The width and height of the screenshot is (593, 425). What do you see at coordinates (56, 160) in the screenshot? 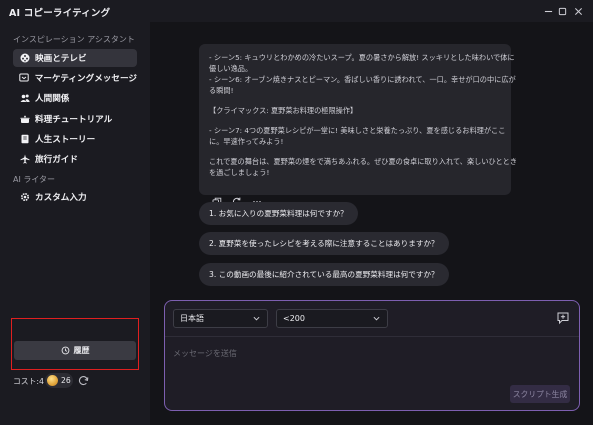
I see `sidebar-item-label: 旅行ガイド` at bounding box center [56, 160].